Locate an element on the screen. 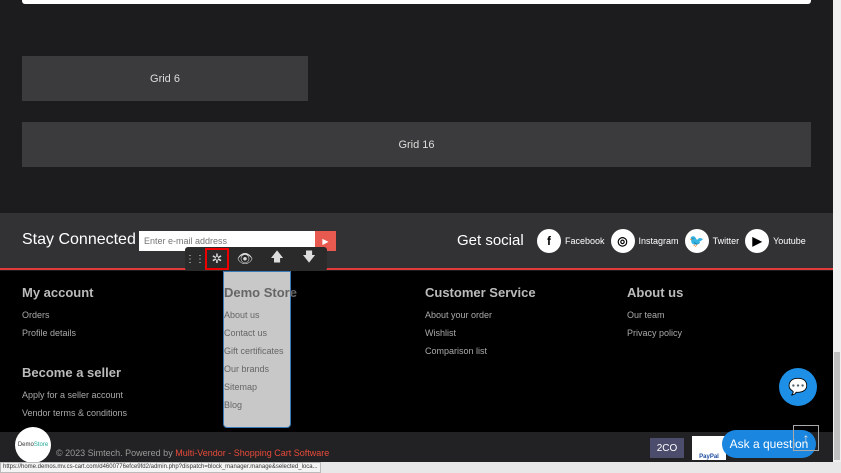  social-youtube: ▶ Youtube is located at coordinates (775, 241).